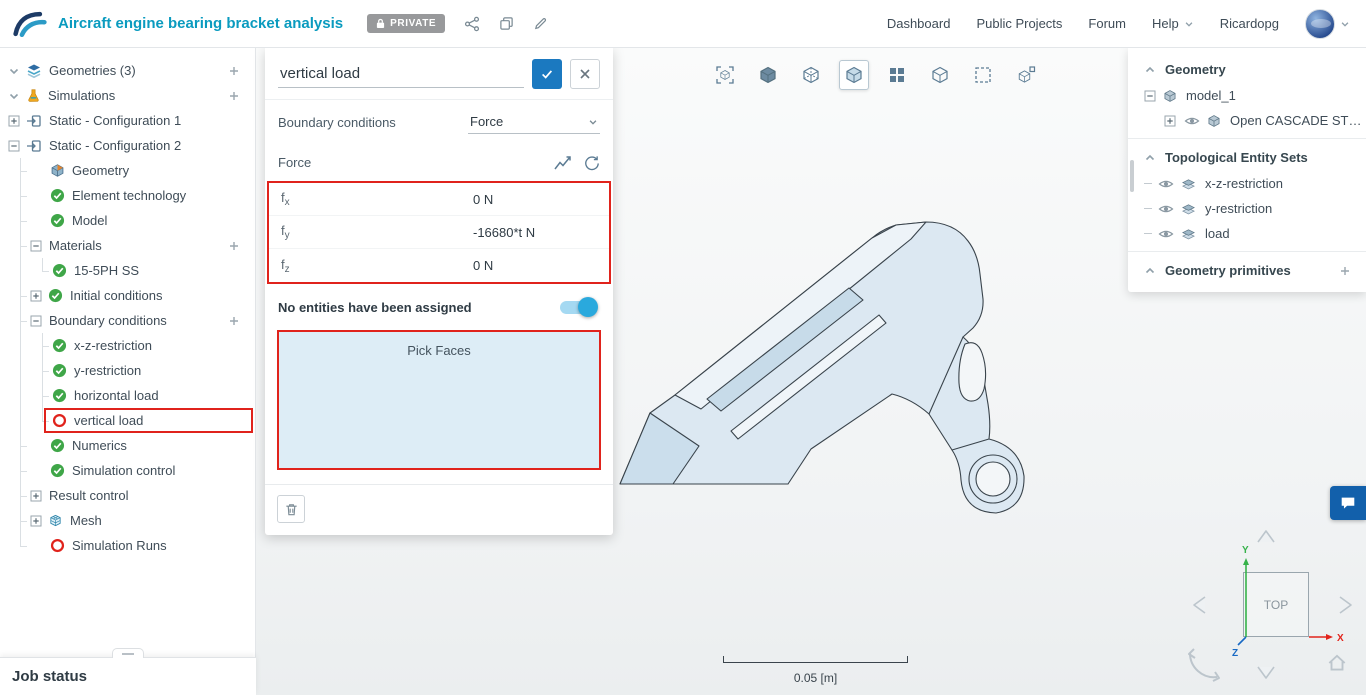 The image size is (1366, 695). Describe the element at coordinates (983, 75) in the screenshot. I see `box-select-button` at that location.